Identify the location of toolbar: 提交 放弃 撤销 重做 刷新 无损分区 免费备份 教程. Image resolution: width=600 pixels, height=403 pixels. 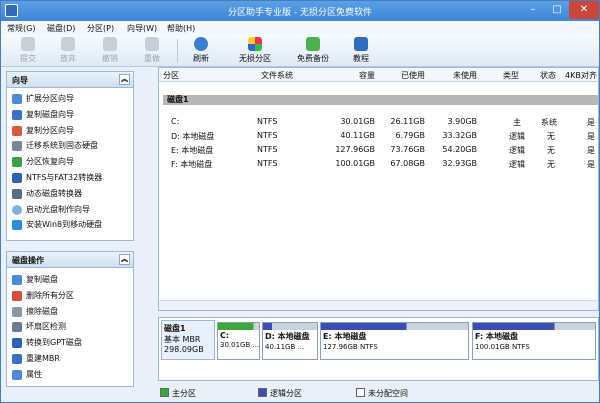
(300, 51).